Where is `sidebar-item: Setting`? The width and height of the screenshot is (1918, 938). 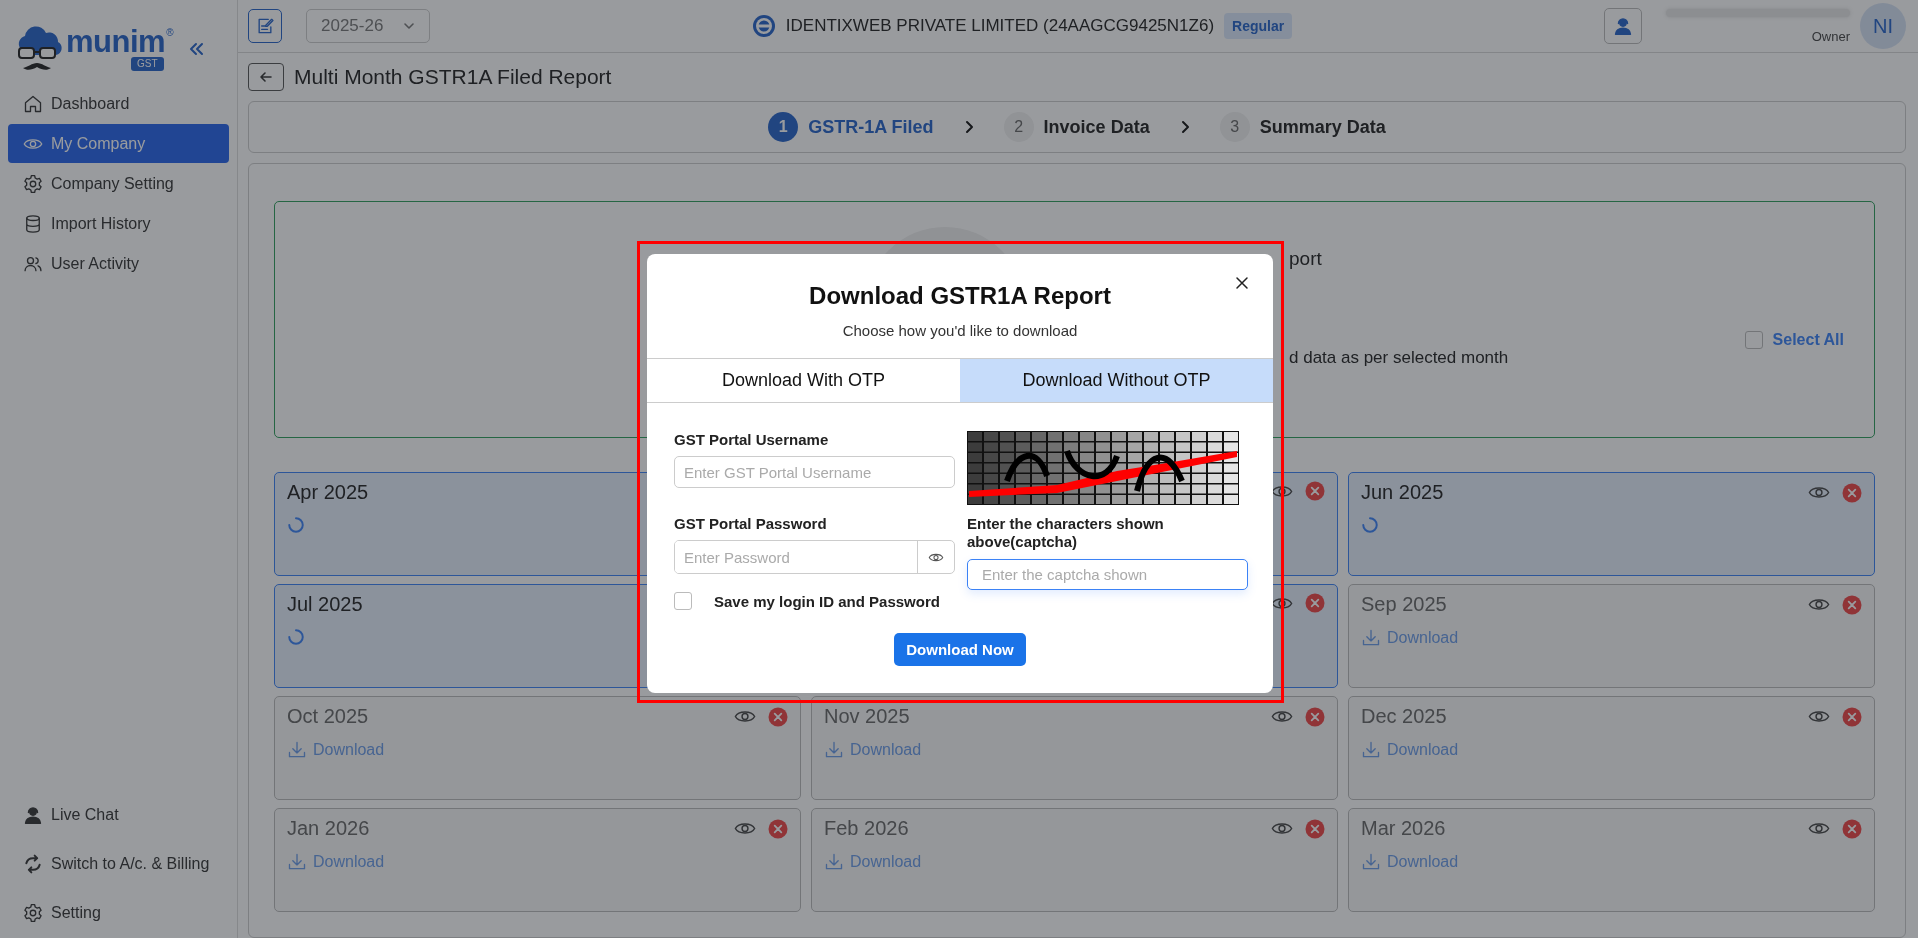
sidebar-item: Setting is located at coordinates (118, 912).